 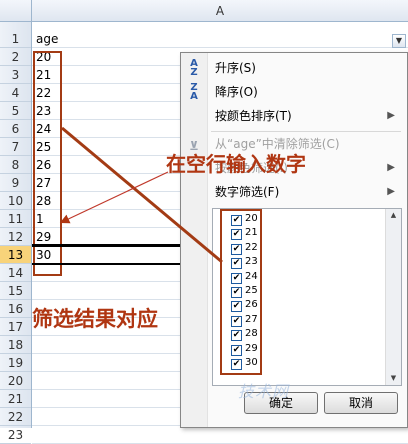 I want to click on annotation-arrows, so click(x=141, y=195).